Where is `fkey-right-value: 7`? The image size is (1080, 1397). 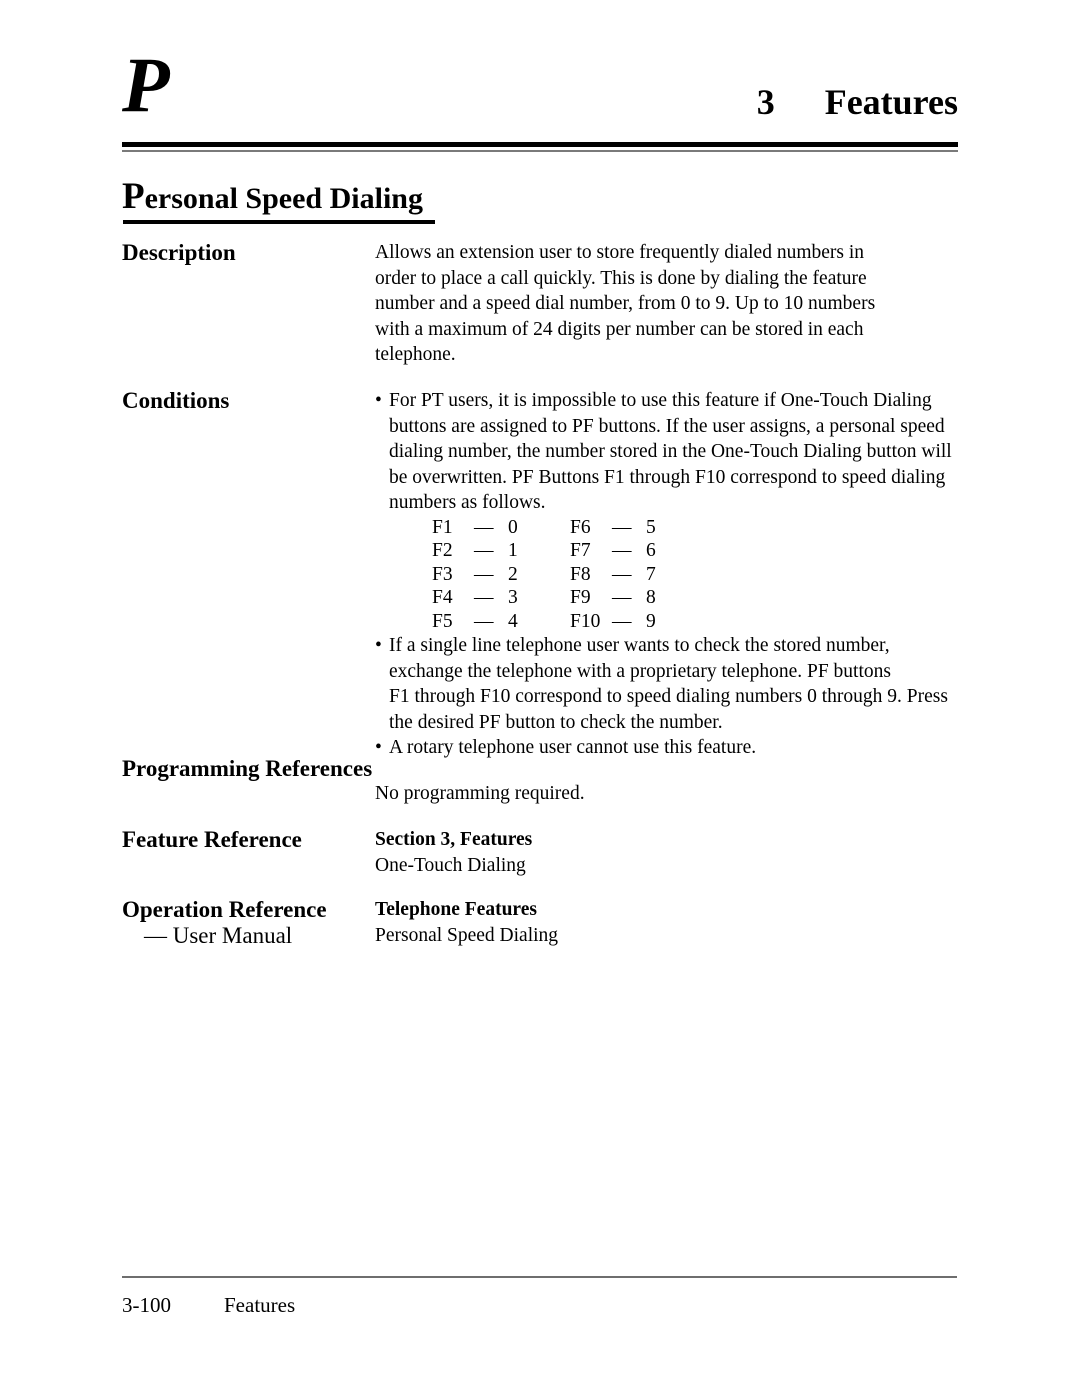
fkey-right-value: 7 is located at coordinates (651, 574).